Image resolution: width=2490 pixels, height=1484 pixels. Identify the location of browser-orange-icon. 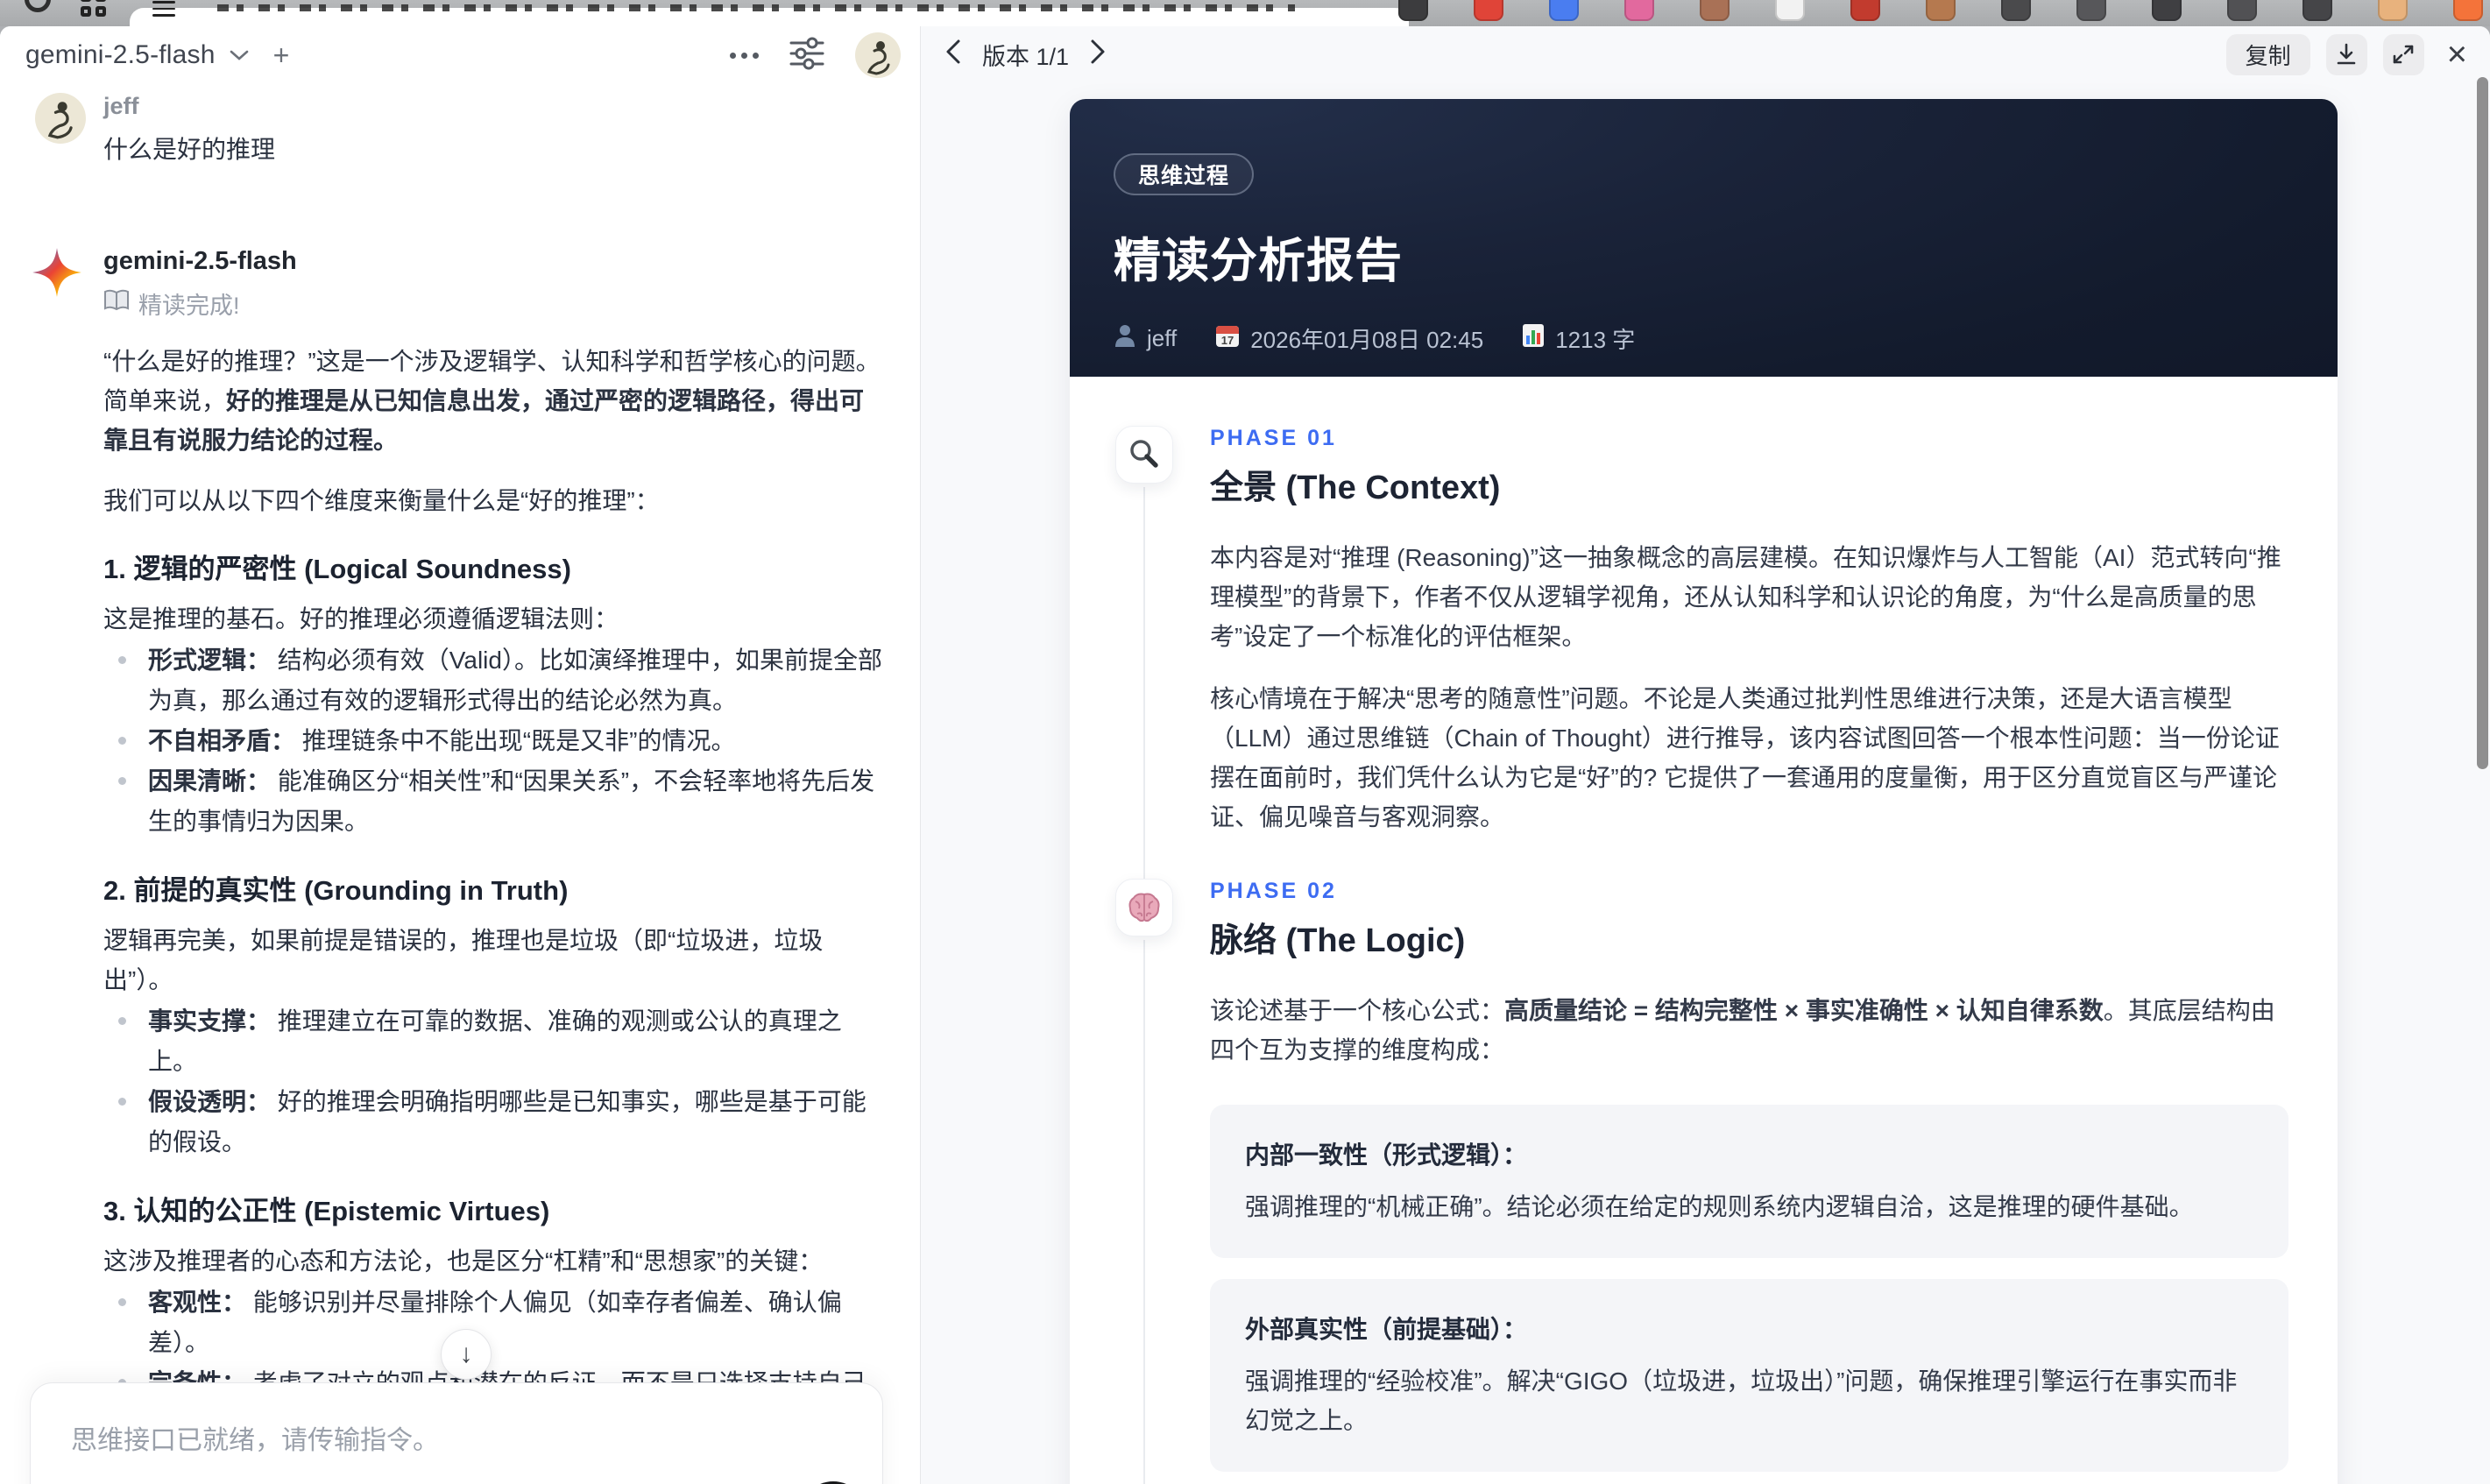
(2468, 10).